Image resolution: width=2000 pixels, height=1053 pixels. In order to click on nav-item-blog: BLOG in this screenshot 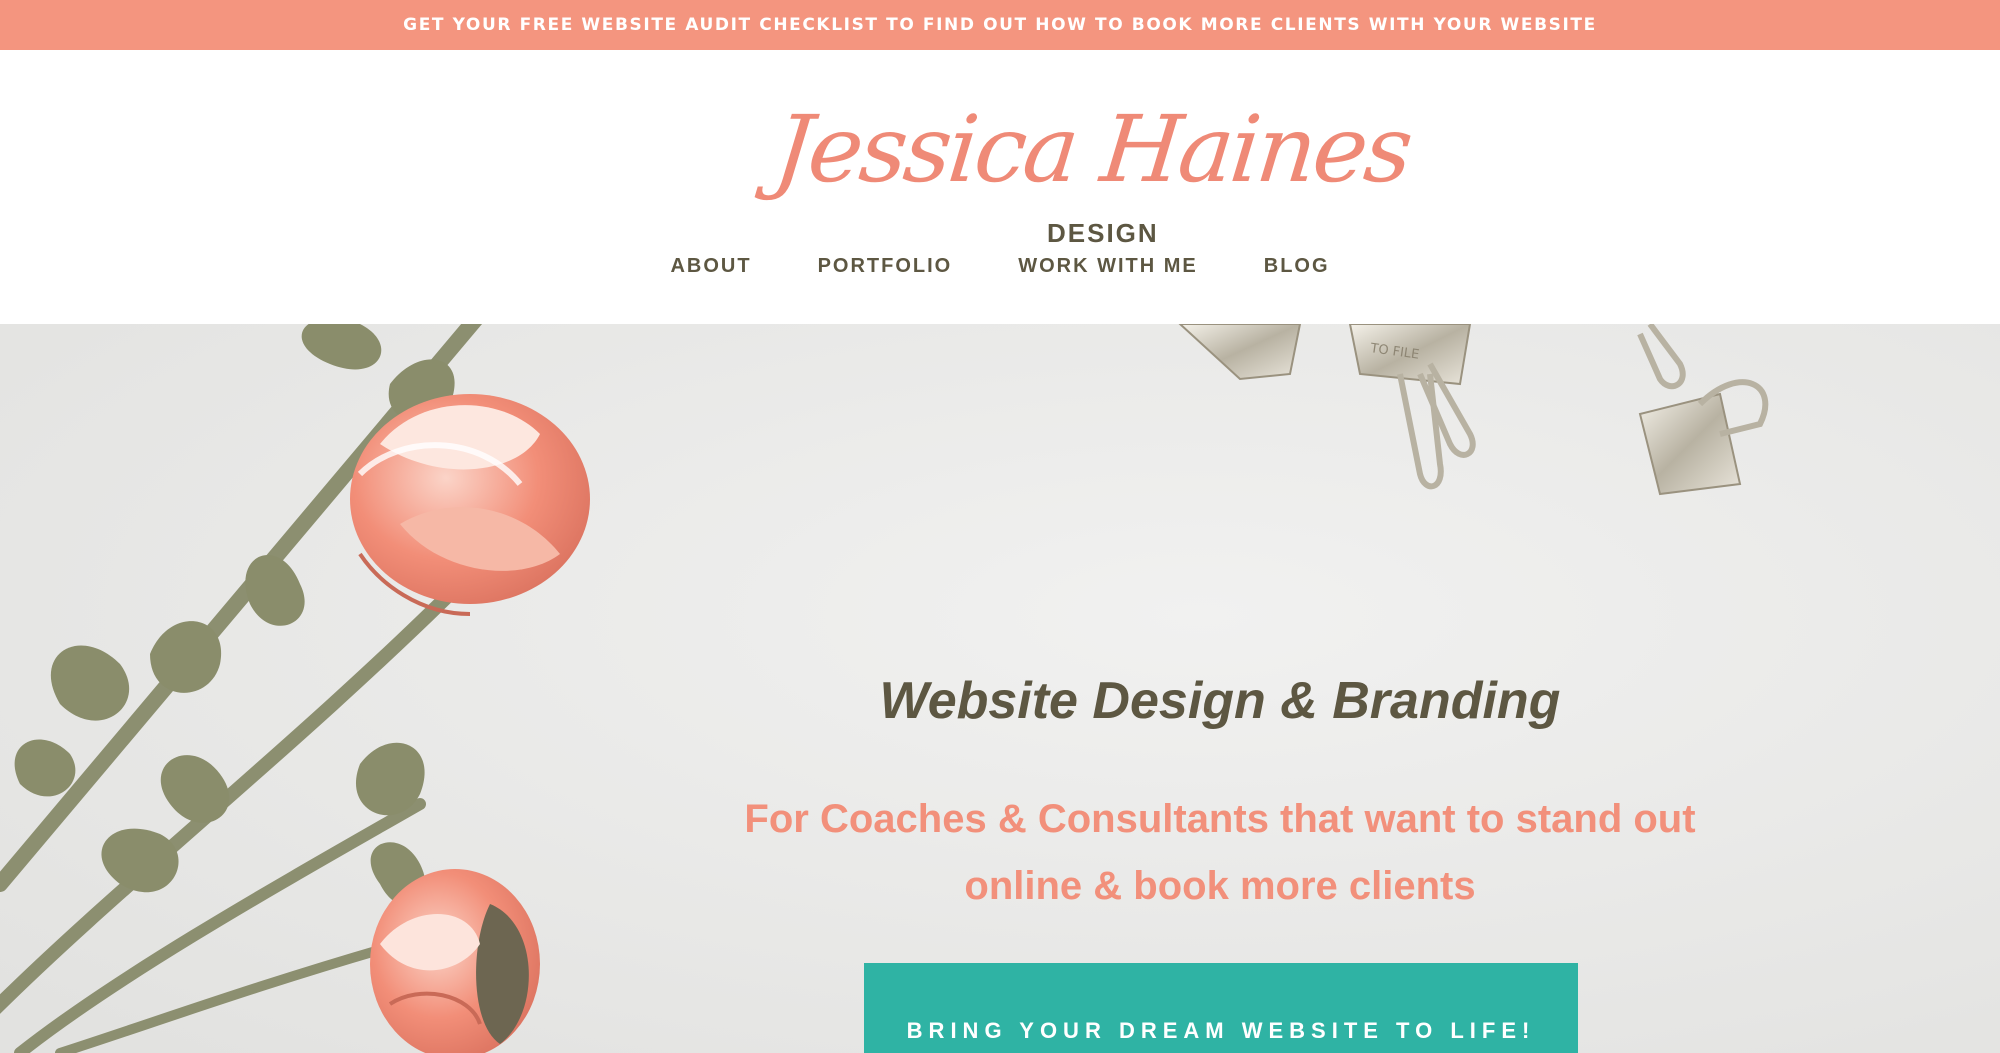, I will do `click(1297, 266)`.